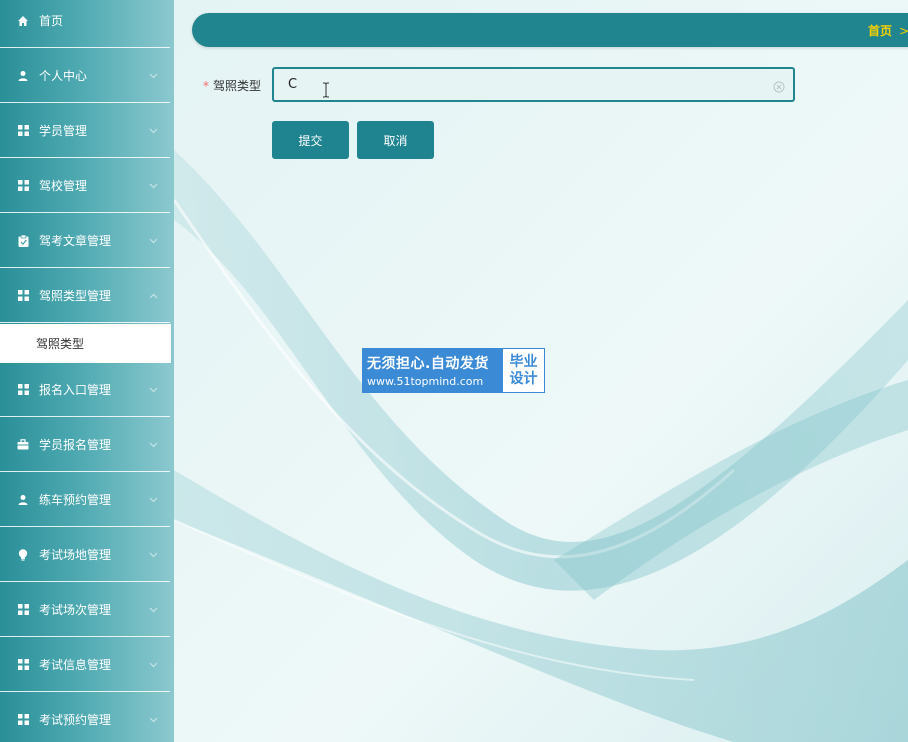 This screenshot has height=742, width=908. I want to click on sidebar-item-student-registration: 学员报名管理, so click(85, 445).